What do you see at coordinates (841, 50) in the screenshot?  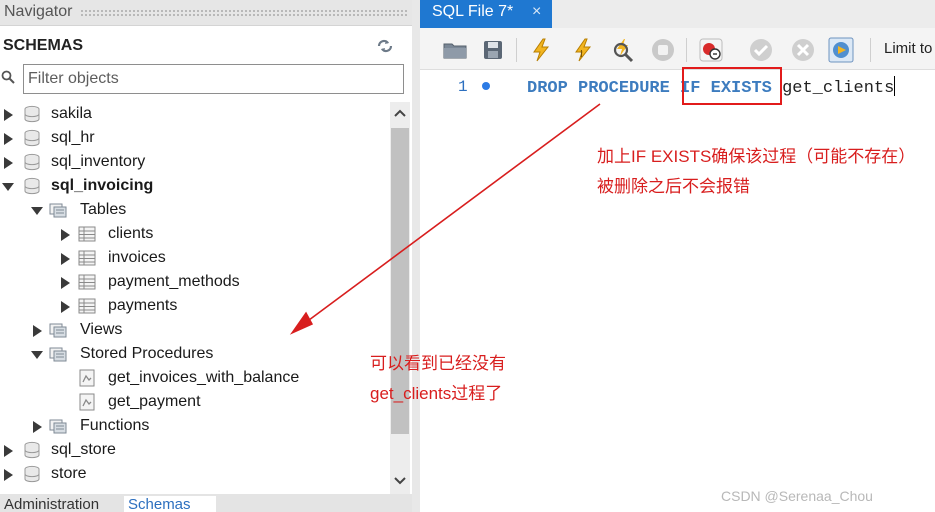 I see `autocommit-toggle-icon` at bounding box center [841, 50].